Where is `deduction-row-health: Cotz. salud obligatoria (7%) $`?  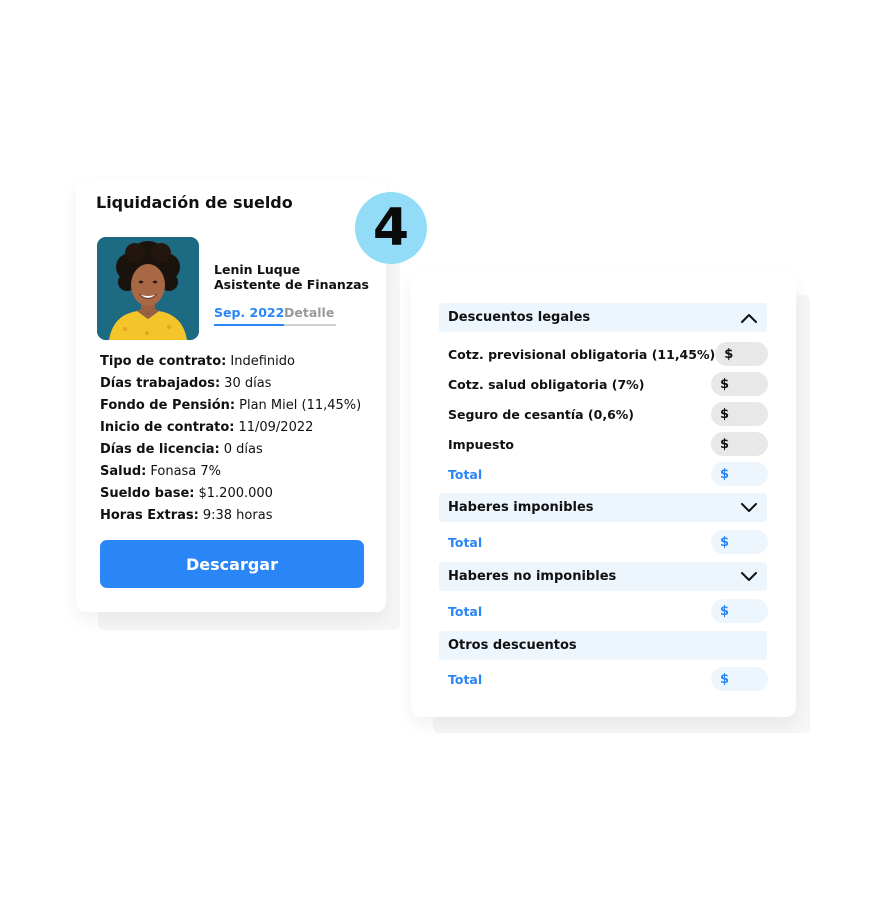
deduction-row-health: Cotz. salud obligatoria (7%) $ is located at coordinates (608, 384).